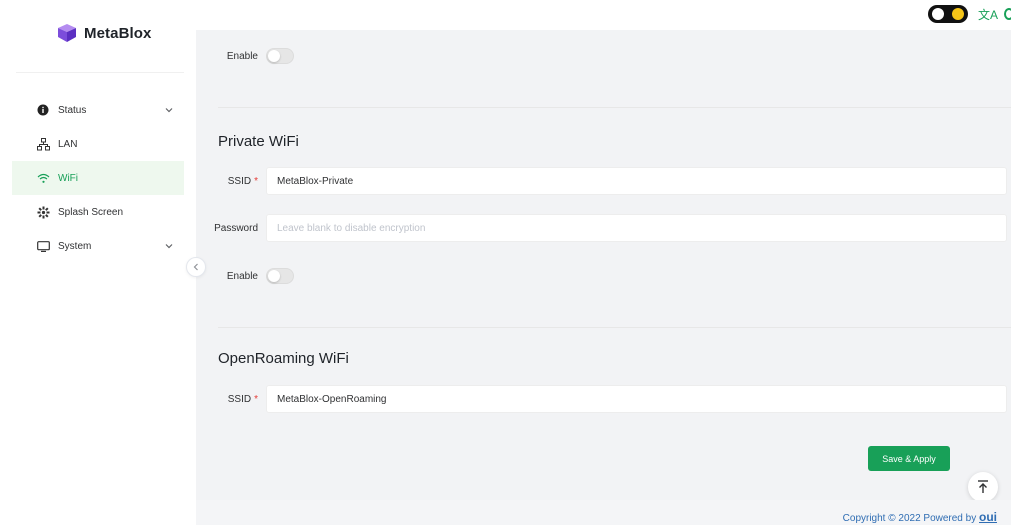 The width and height of the screenshot is (1011, 525). What do you see at coordinates (43, 110) in the screenshot?
I see `info-circle-icon` at bounding box center [43, 110].